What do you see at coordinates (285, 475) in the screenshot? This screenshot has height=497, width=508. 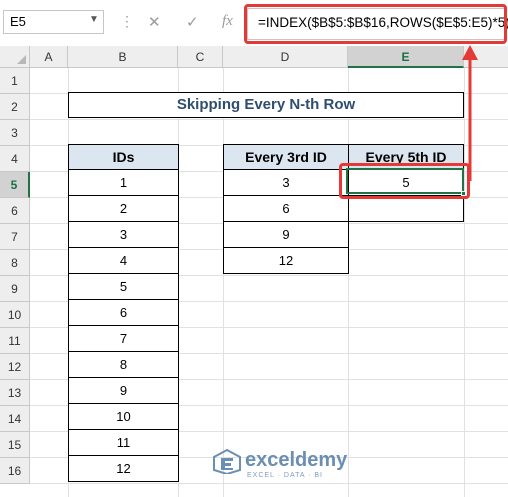 I see `watermark-tagline: EXCEL · DATA · BI` at bounding box center [285, 475].